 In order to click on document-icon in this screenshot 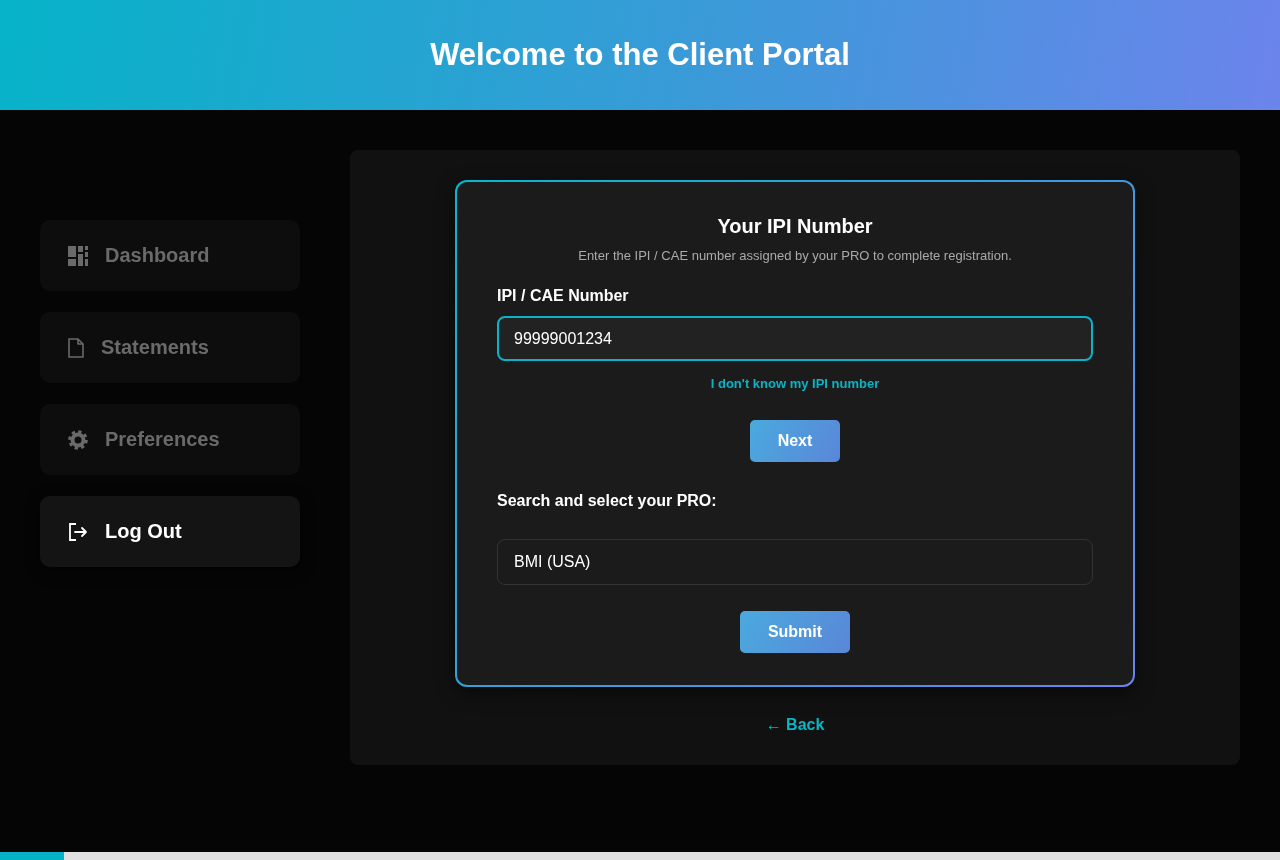, I will do `click(76, 347)`.